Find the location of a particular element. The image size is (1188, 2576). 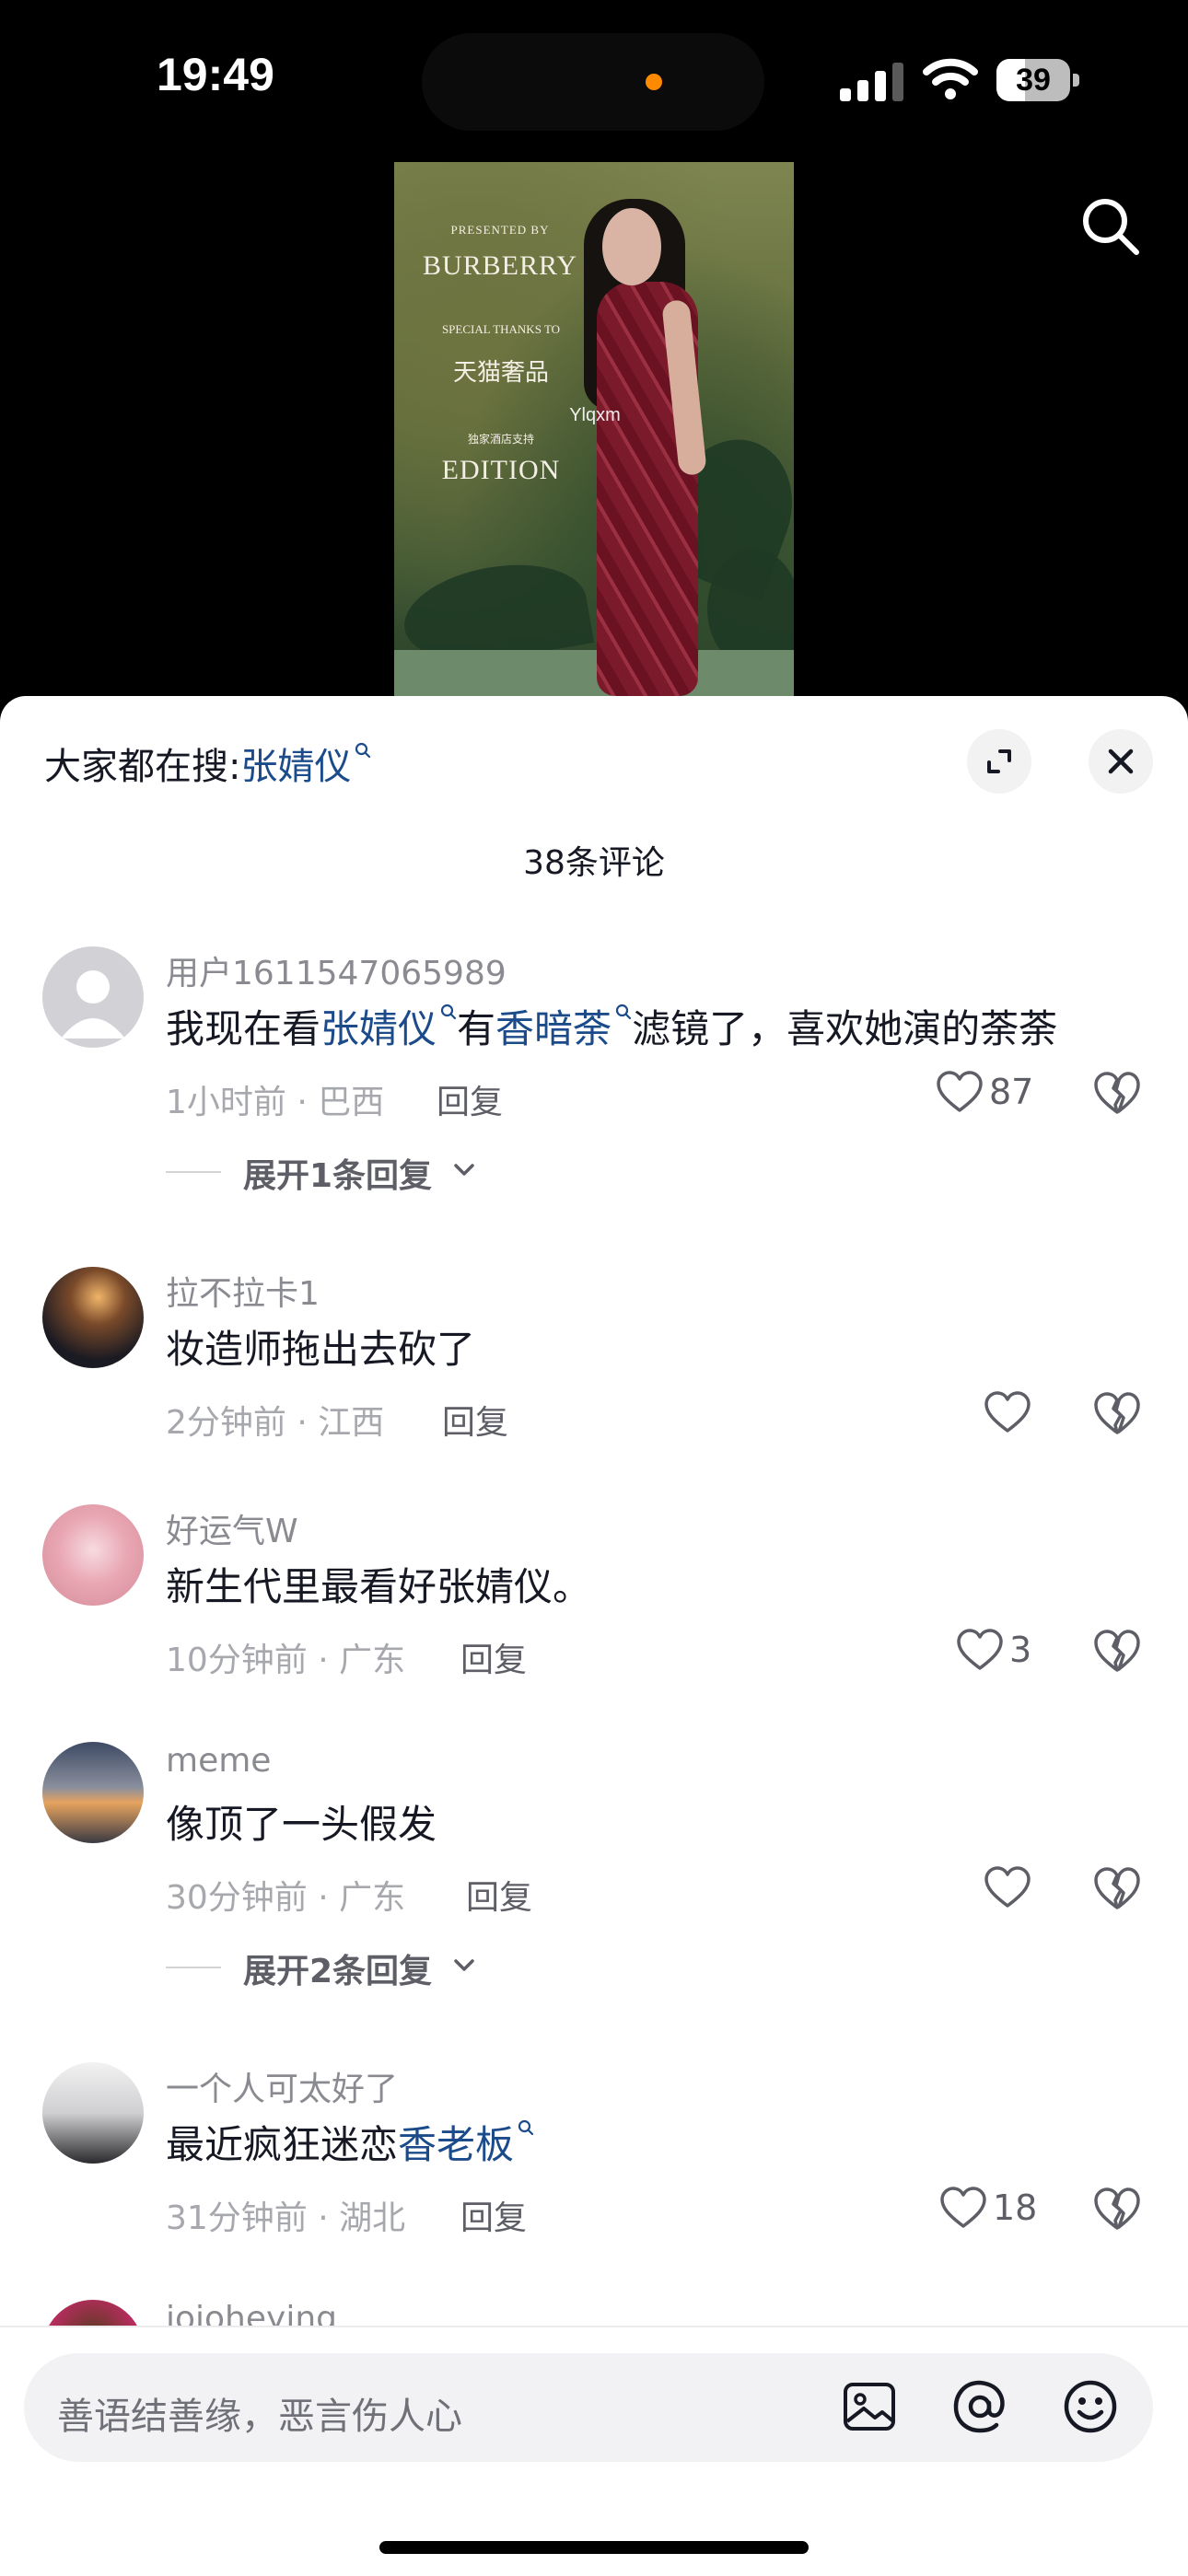

status-time: 19:49 is located at coordinates (215, 74).